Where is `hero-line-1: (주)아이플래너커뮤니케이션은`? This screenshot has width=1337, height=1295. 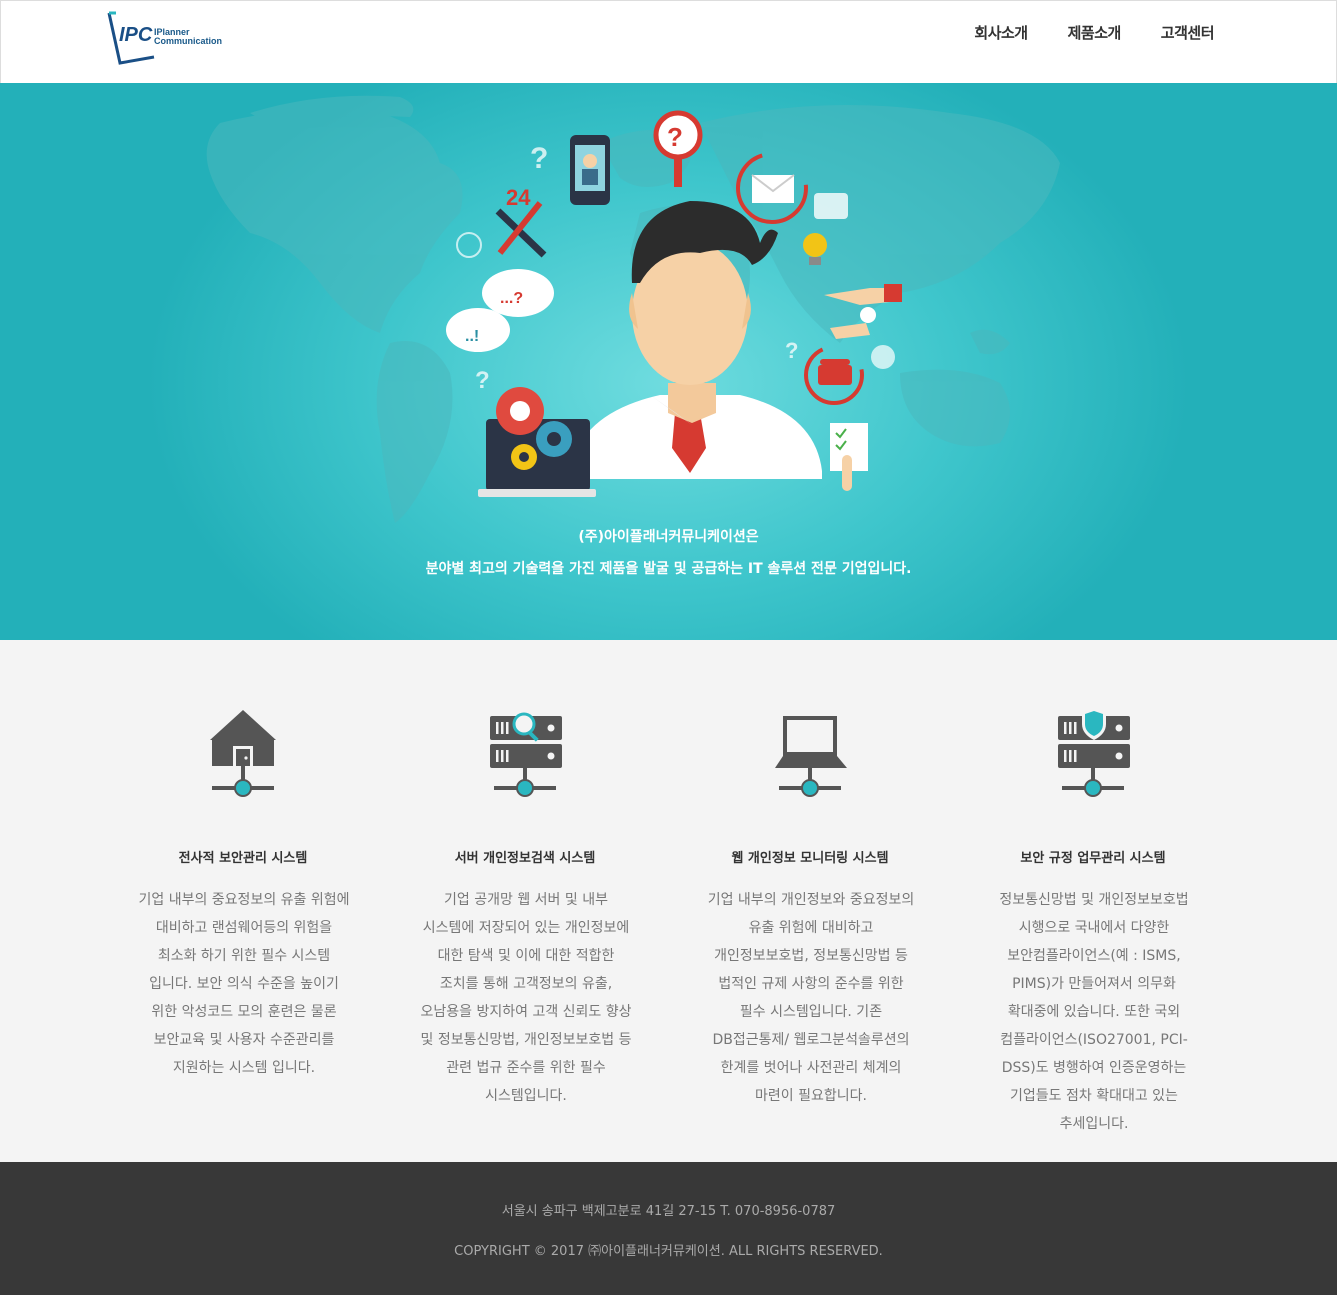 hero-line-1: (주)아이플래너커뮤니케이션은 is located at coordinates (668, 537).